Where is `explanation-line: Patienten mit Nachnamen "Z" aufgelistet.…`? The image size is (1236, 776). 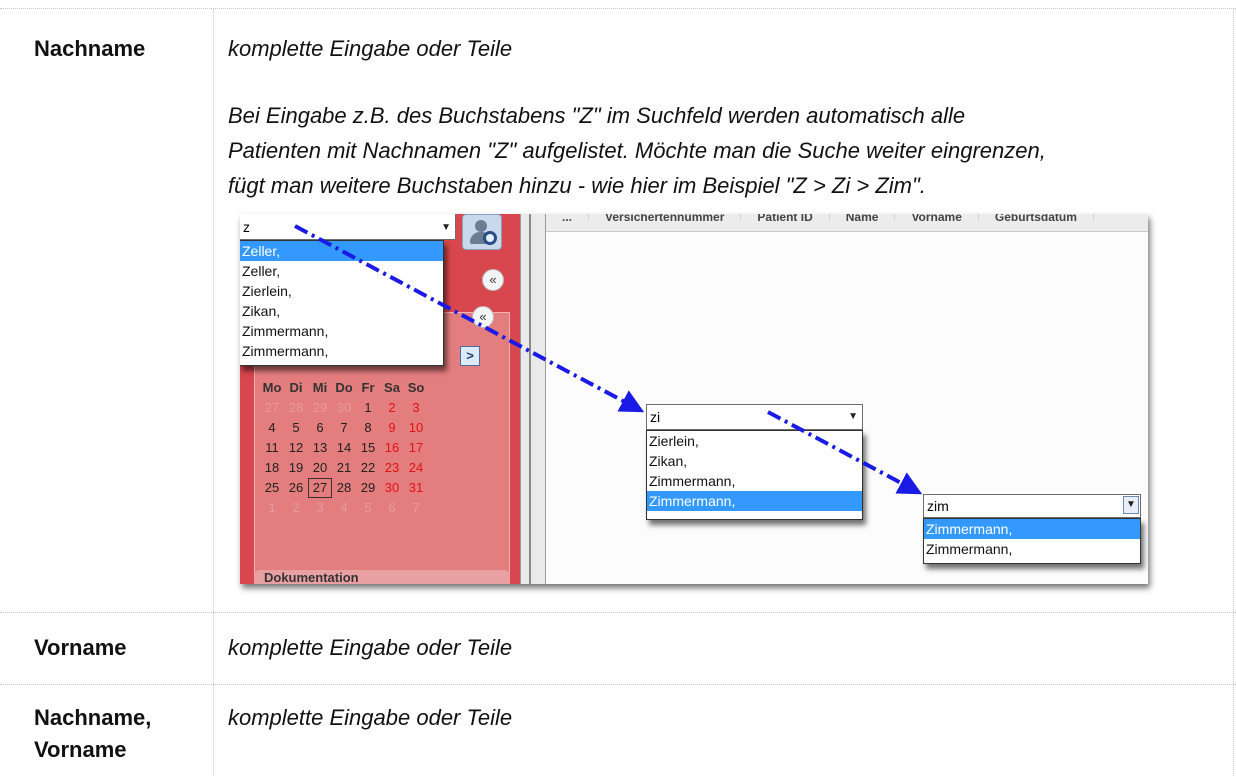 explanation-line: Patienten mit Nachnamen "Z" aufgelistet.… is located at coordinates (637, 150).